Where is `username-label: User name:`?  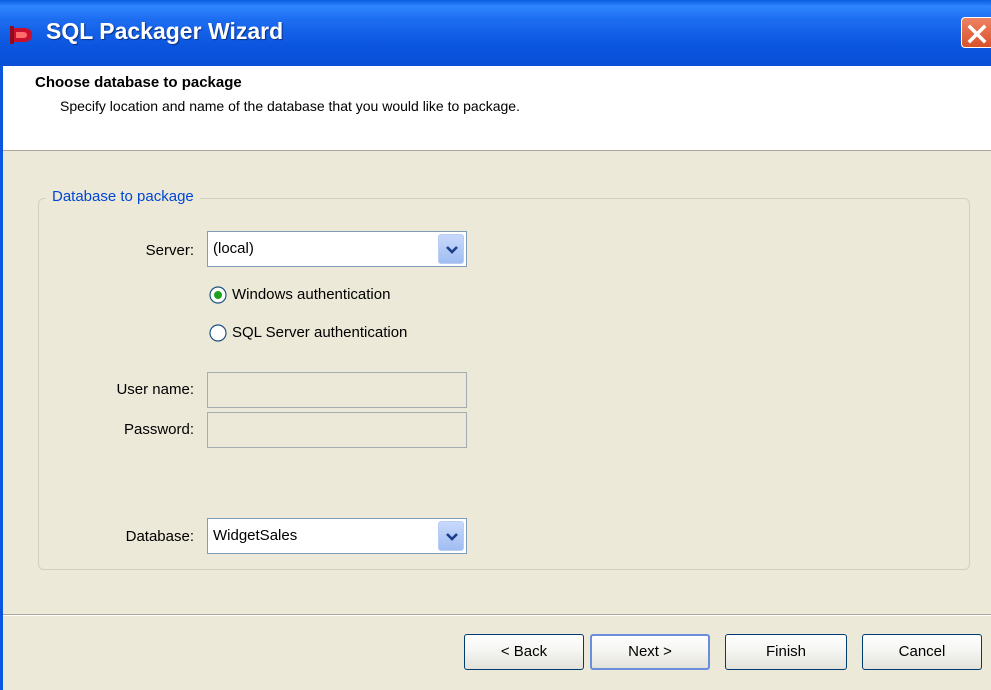
username-label: User name: is located at coordinates (155, 389).